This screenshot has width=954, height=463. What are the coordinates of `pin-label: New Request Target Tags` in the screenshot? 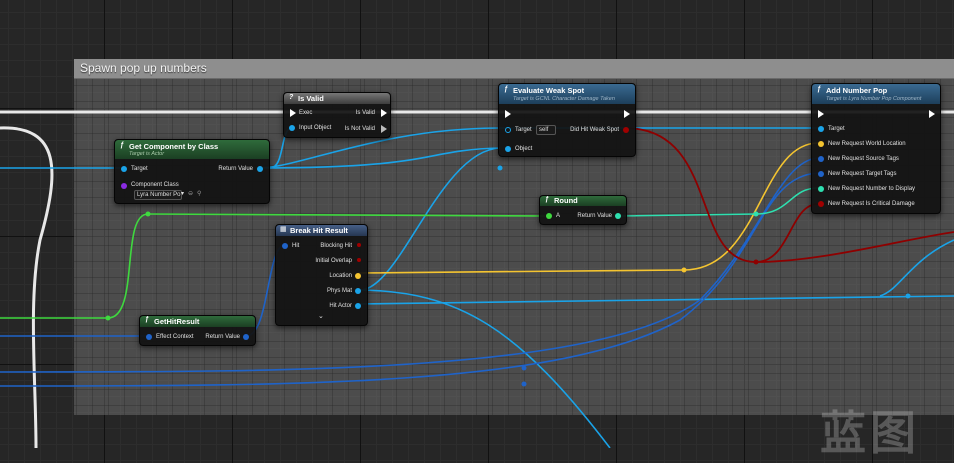 It's located at (862, 174).